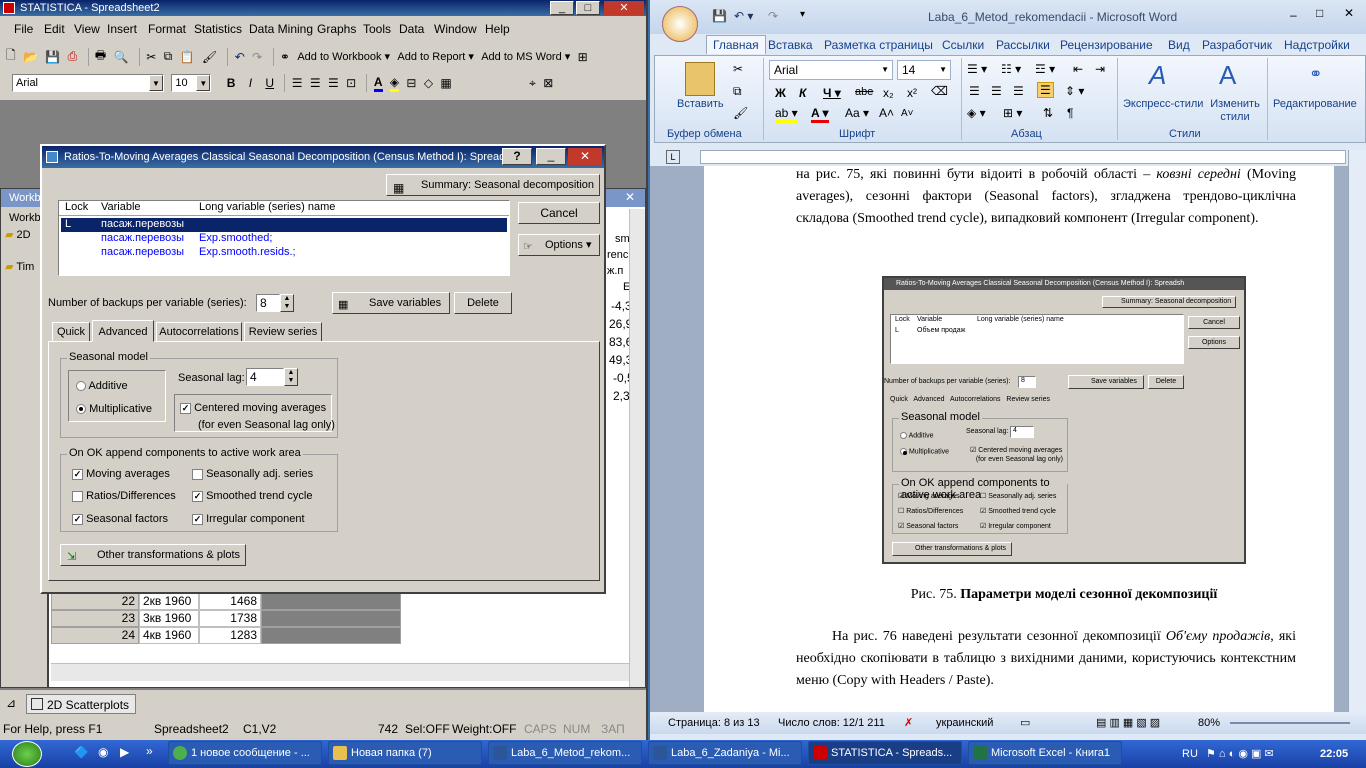 The image size is (1366, 768). What do you see at coordinates (1179, 45) in the screenshot?
I see `tab-view: Вид` at bounding box center [1179, 45].